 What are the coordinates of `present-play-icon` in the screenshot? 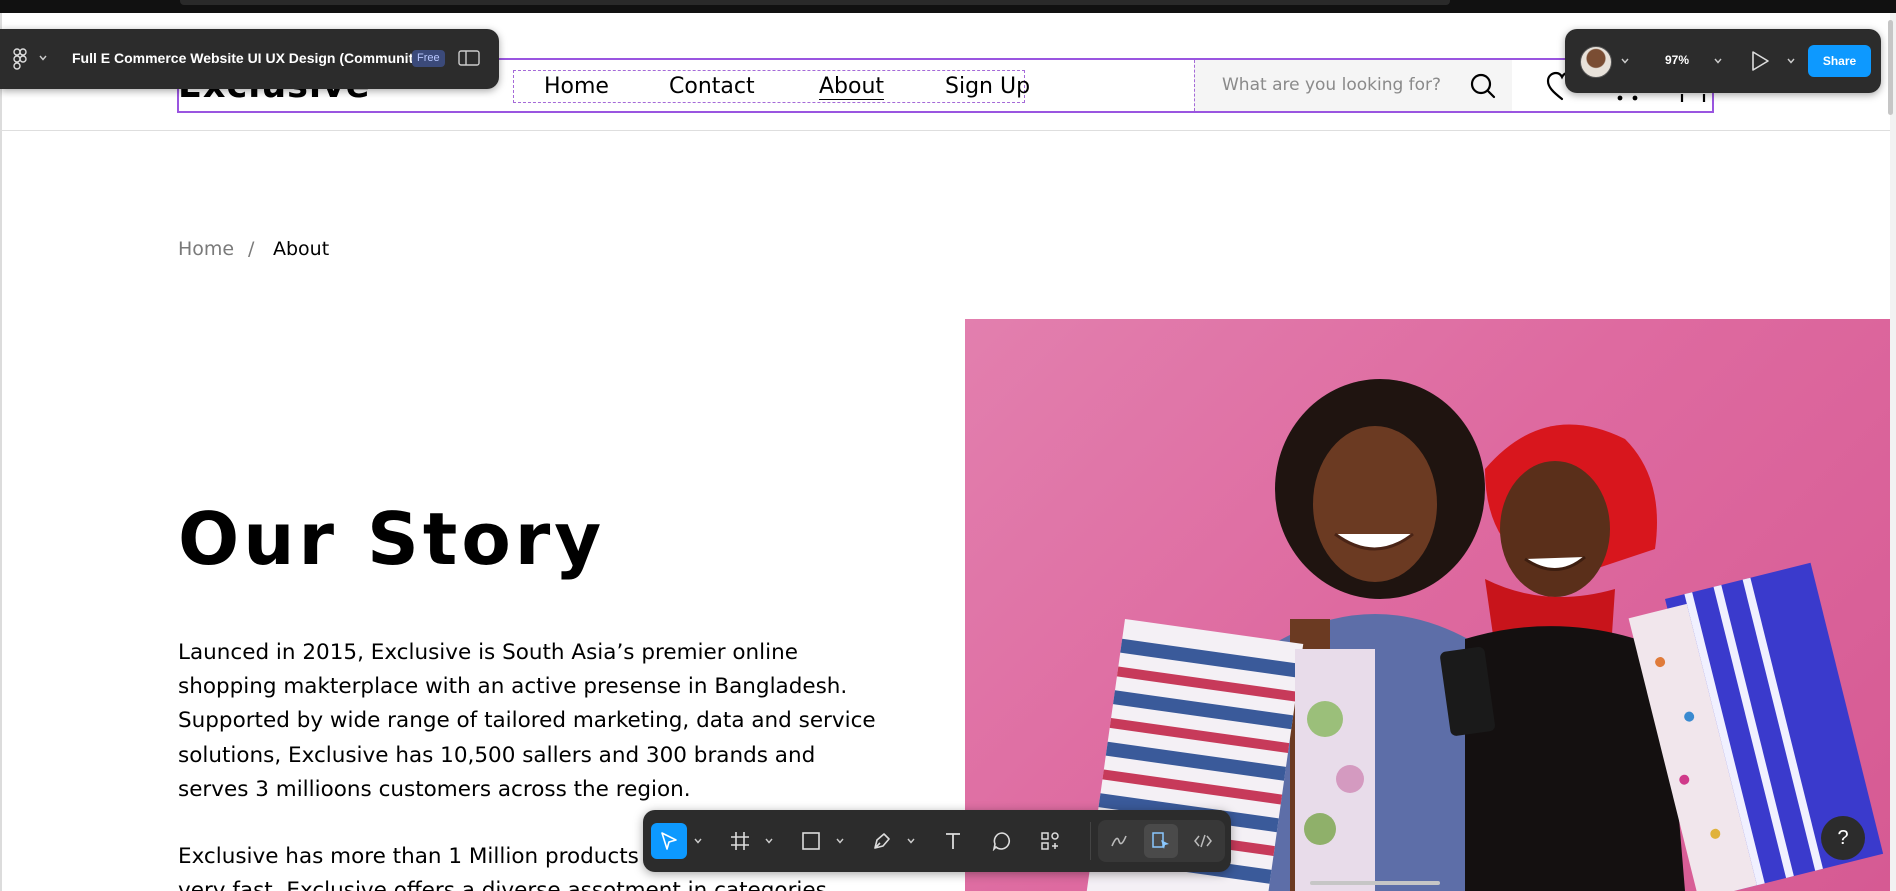 It's located at (1760, 61).